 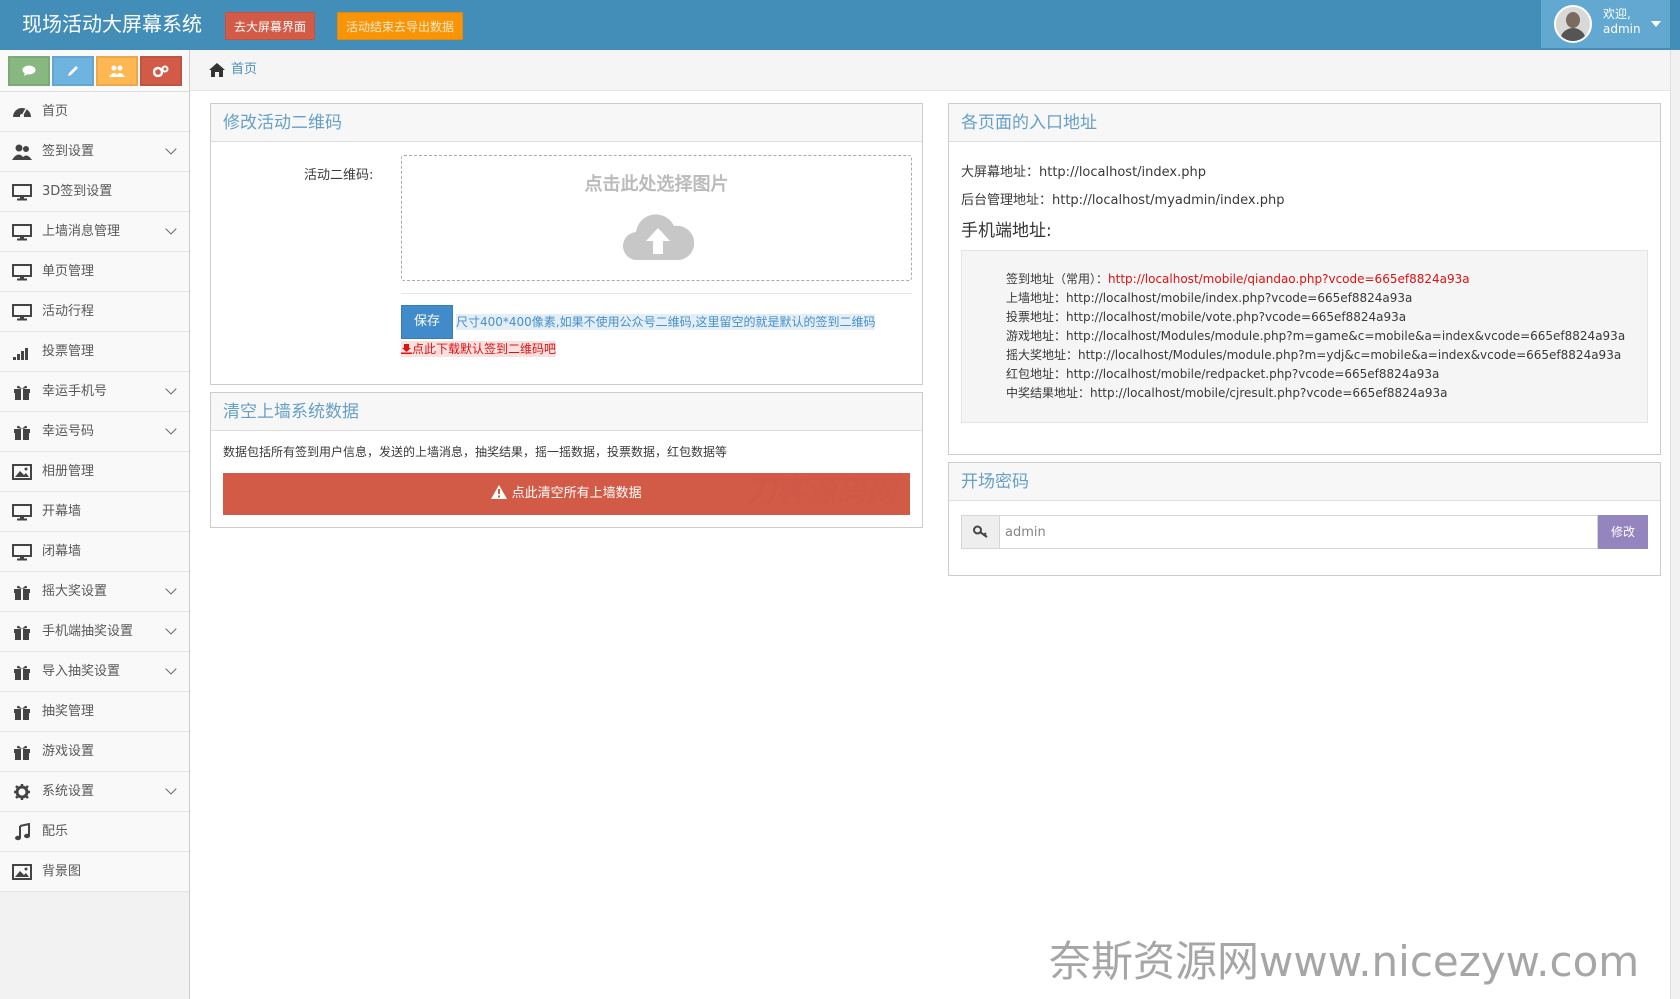 I want to click on save-button: 保存, so click(x=427, y=322).